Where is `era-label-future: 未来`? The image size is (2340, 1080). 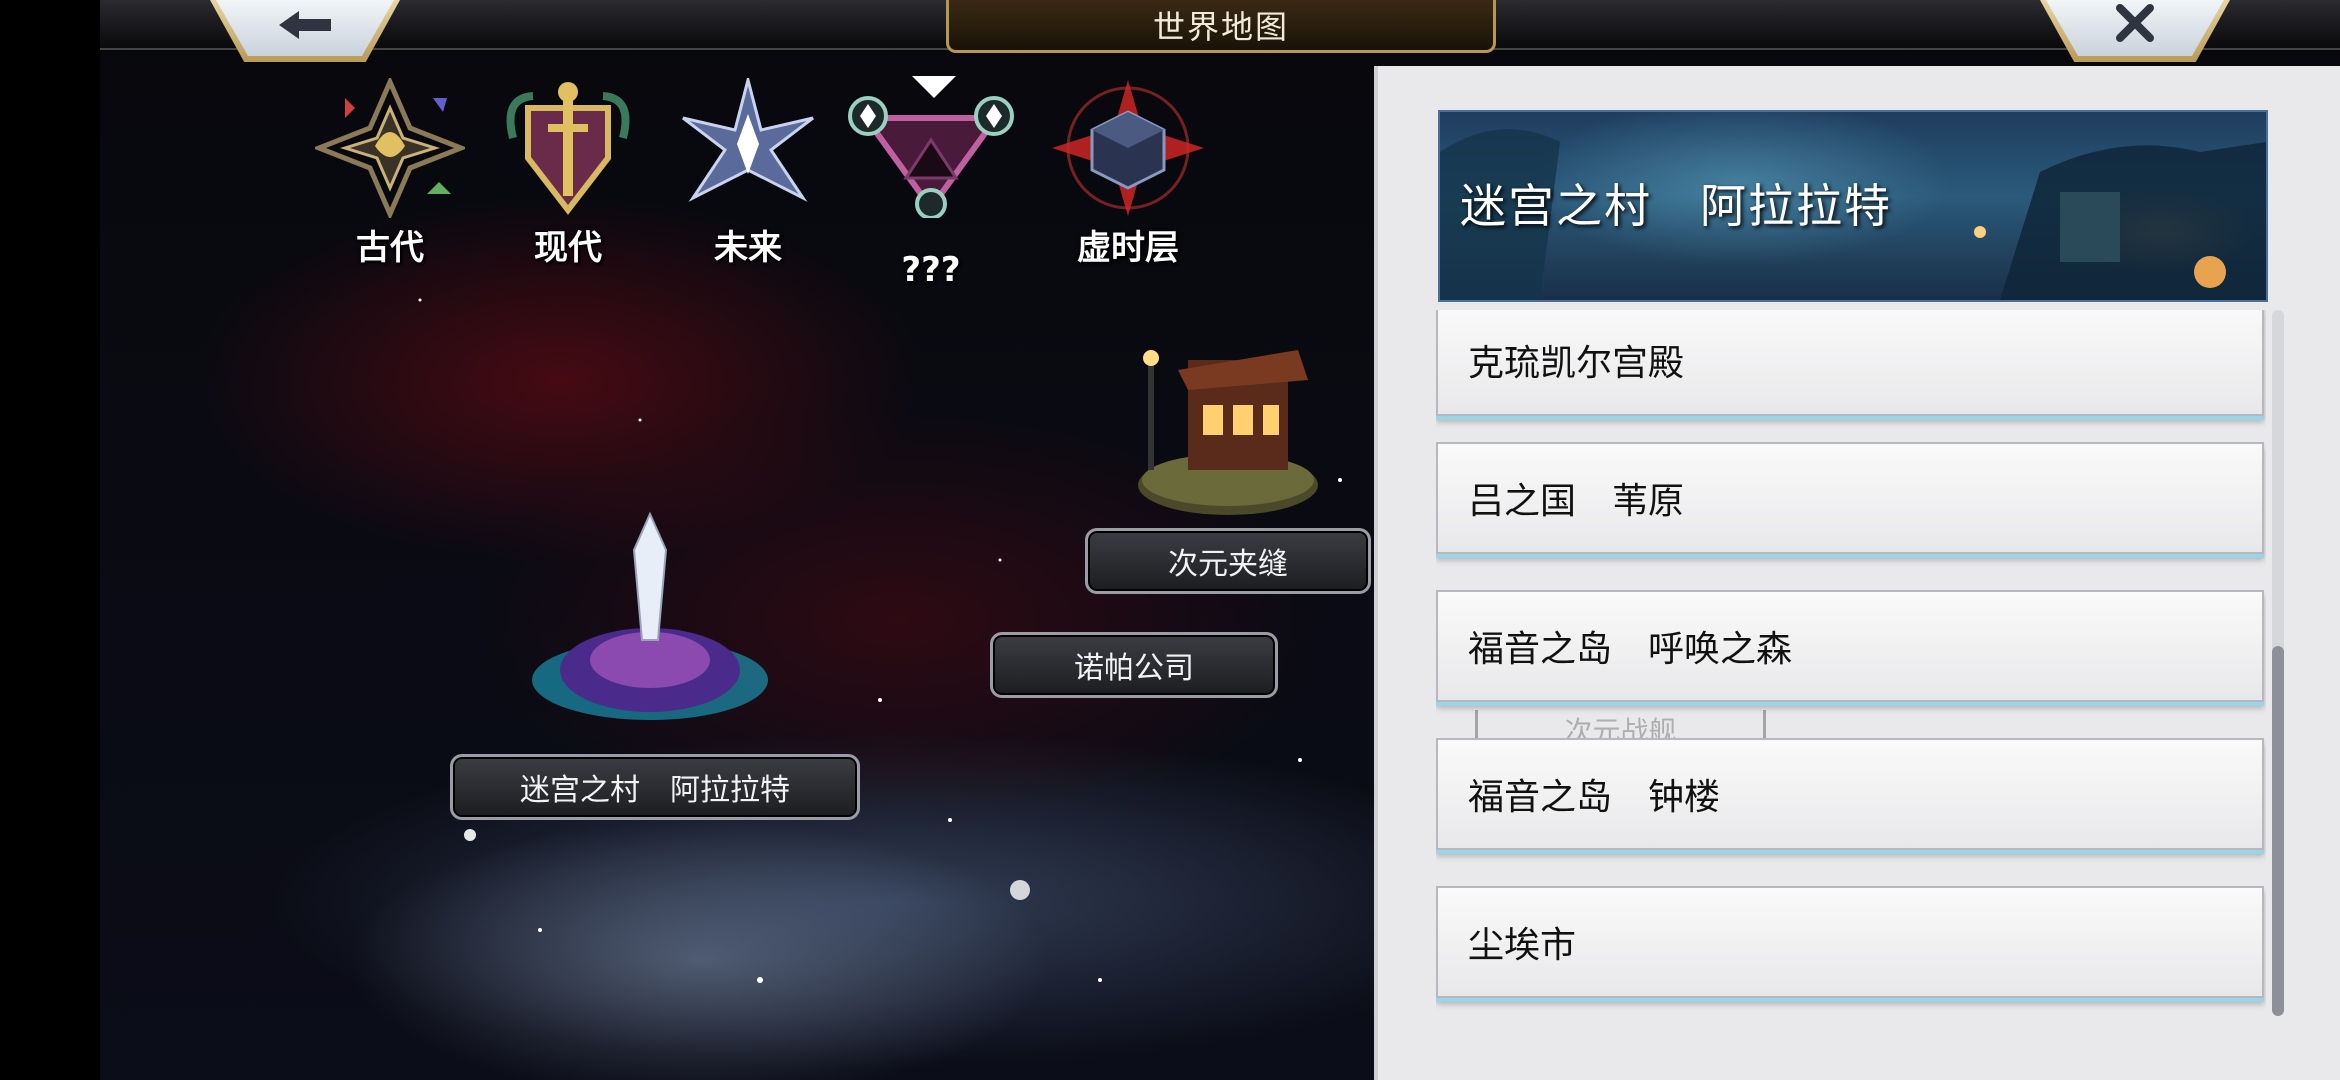 era-label-future: 未来 is located at coordinates (748, 248).